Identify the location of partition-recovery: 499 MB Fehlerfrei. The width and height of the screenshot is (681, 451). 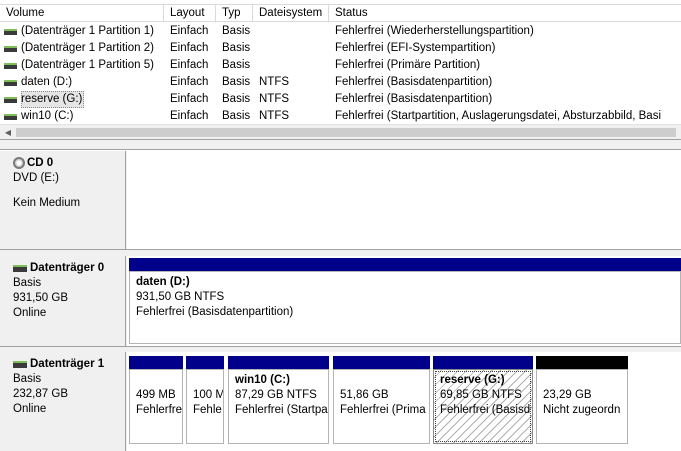
(156, 400).